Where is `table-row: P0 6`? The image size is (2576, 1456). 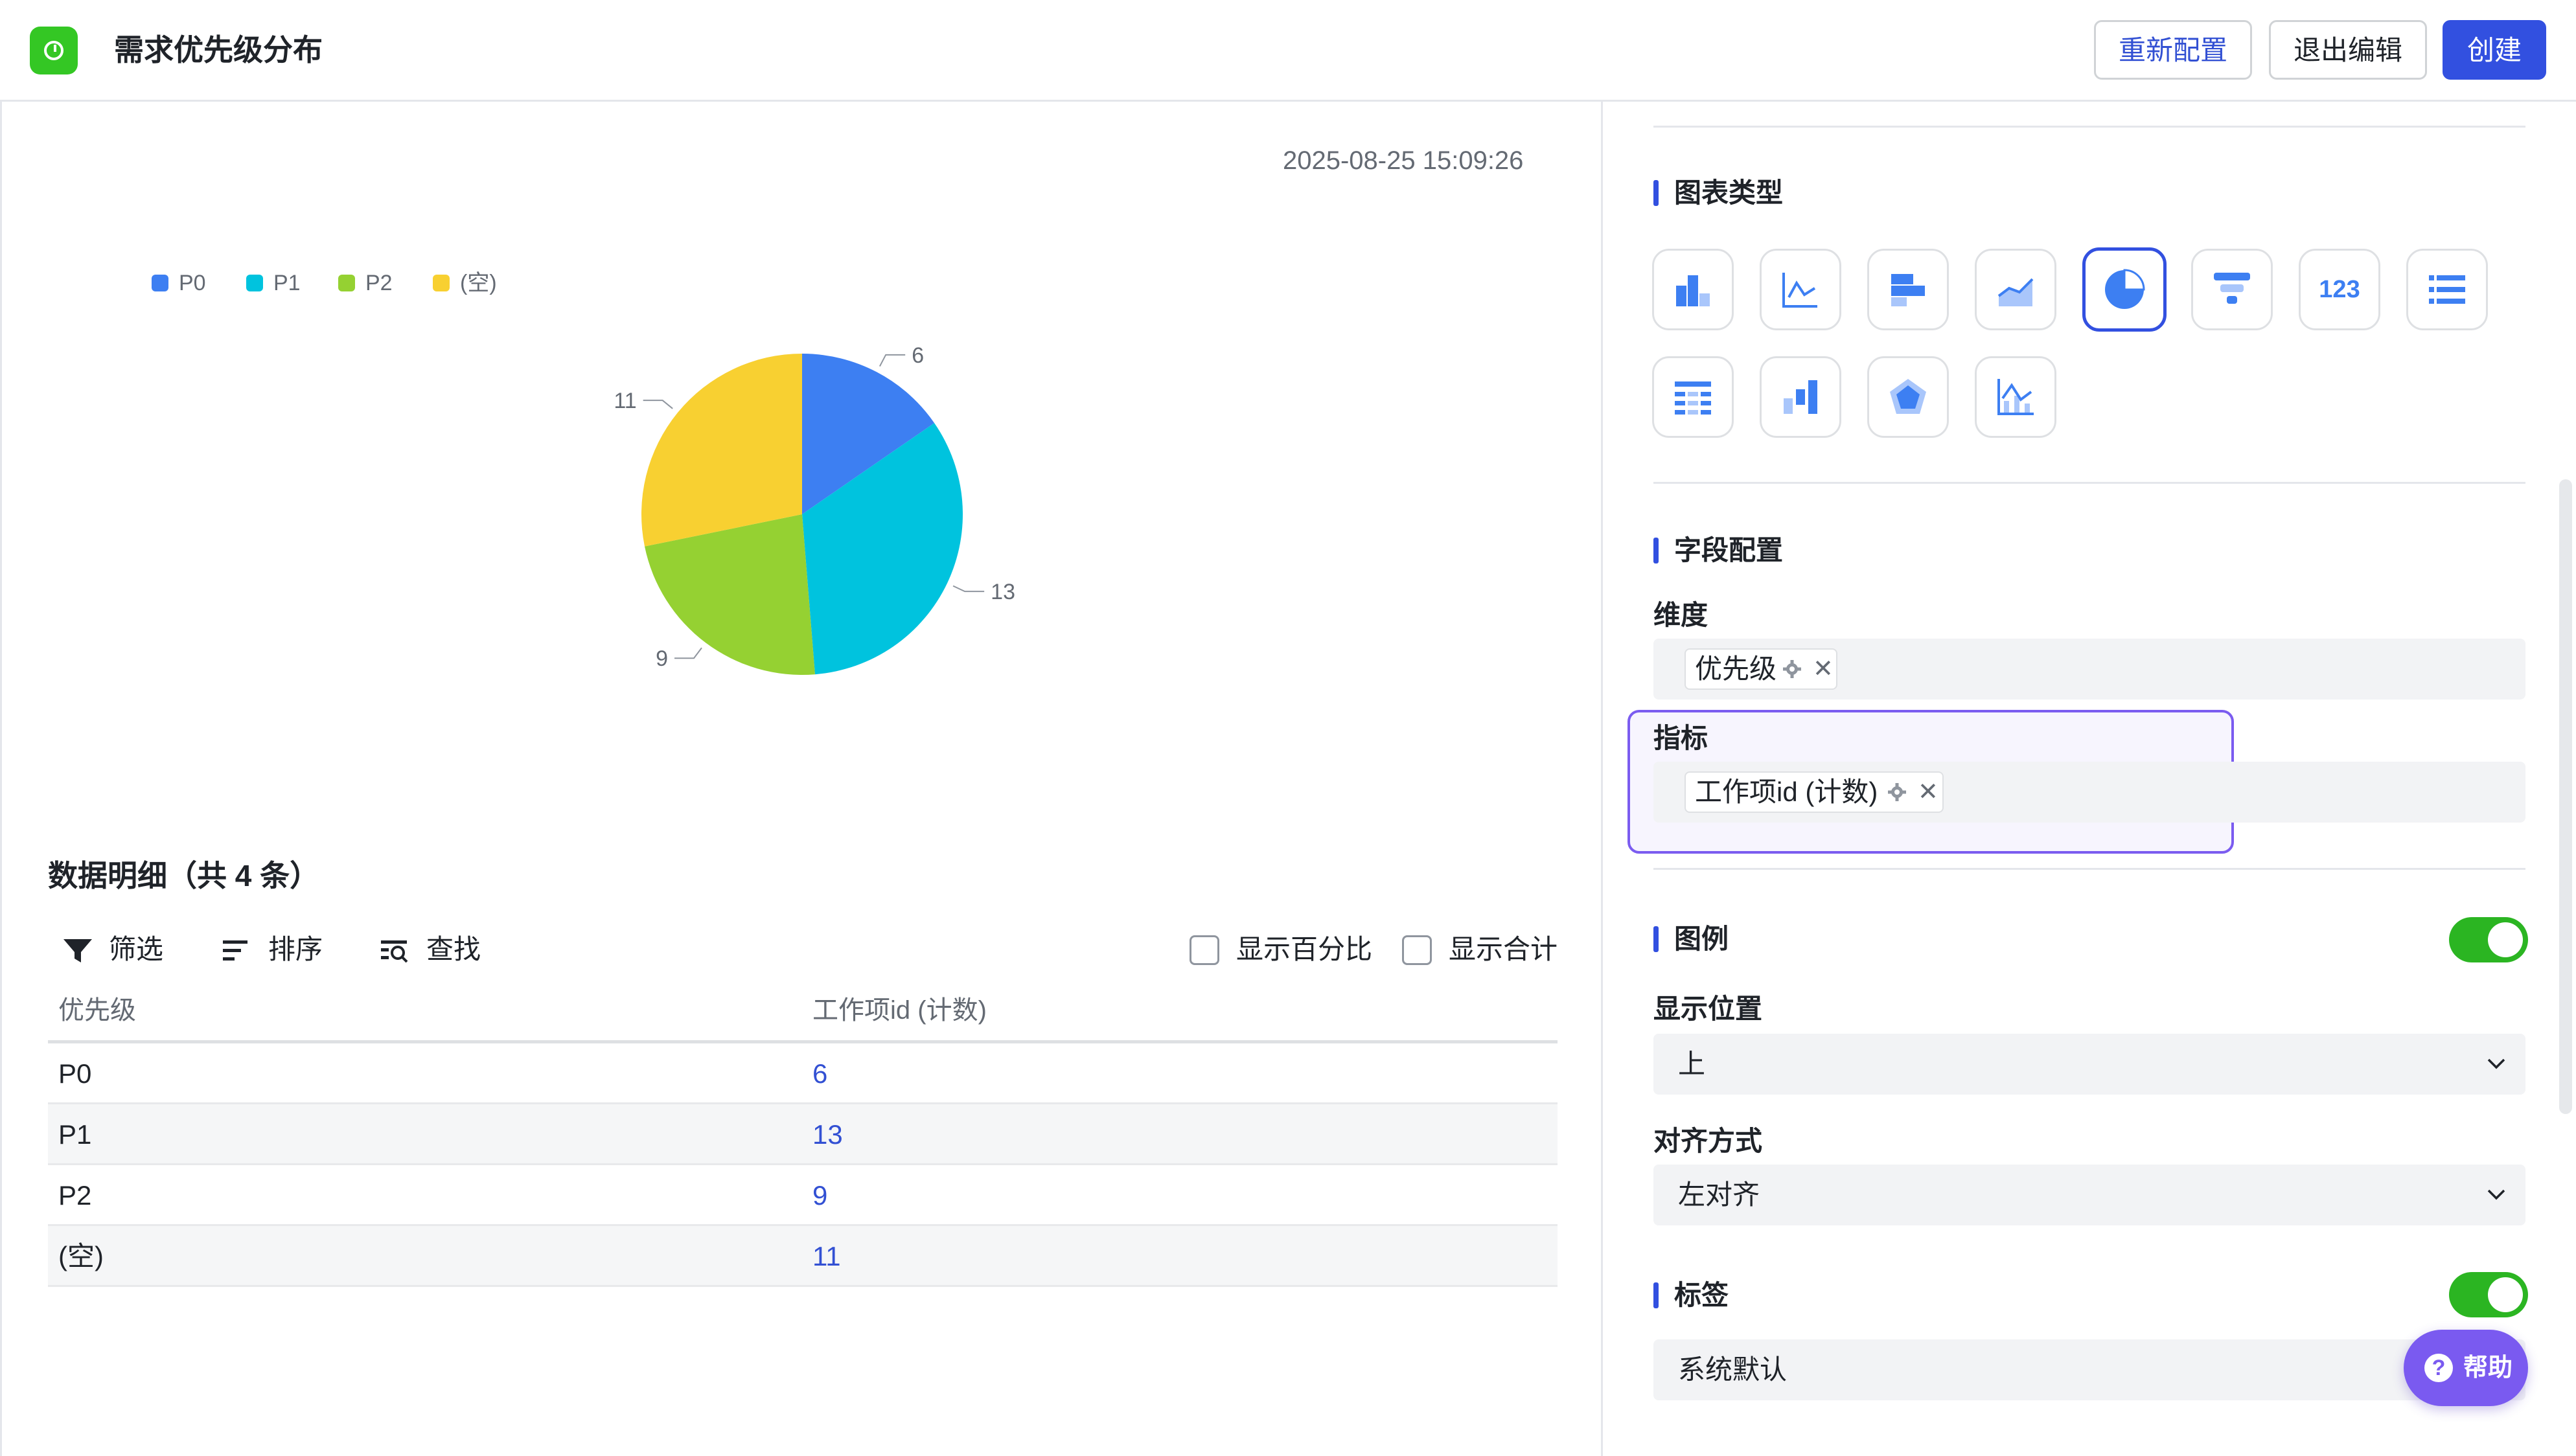 table-row: P0 6 is located at coordinates (803, 1073).